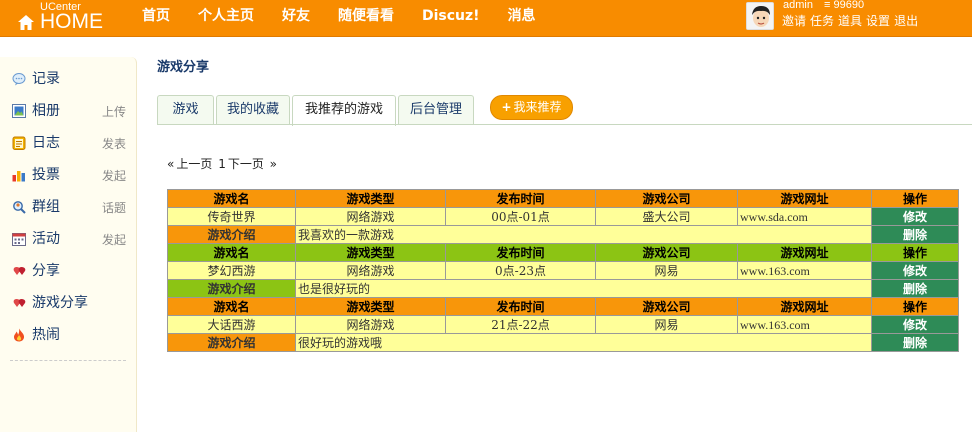 The image size is (972, 432). I want to click on sidebar-item-label: 分享, so click(46, 271).